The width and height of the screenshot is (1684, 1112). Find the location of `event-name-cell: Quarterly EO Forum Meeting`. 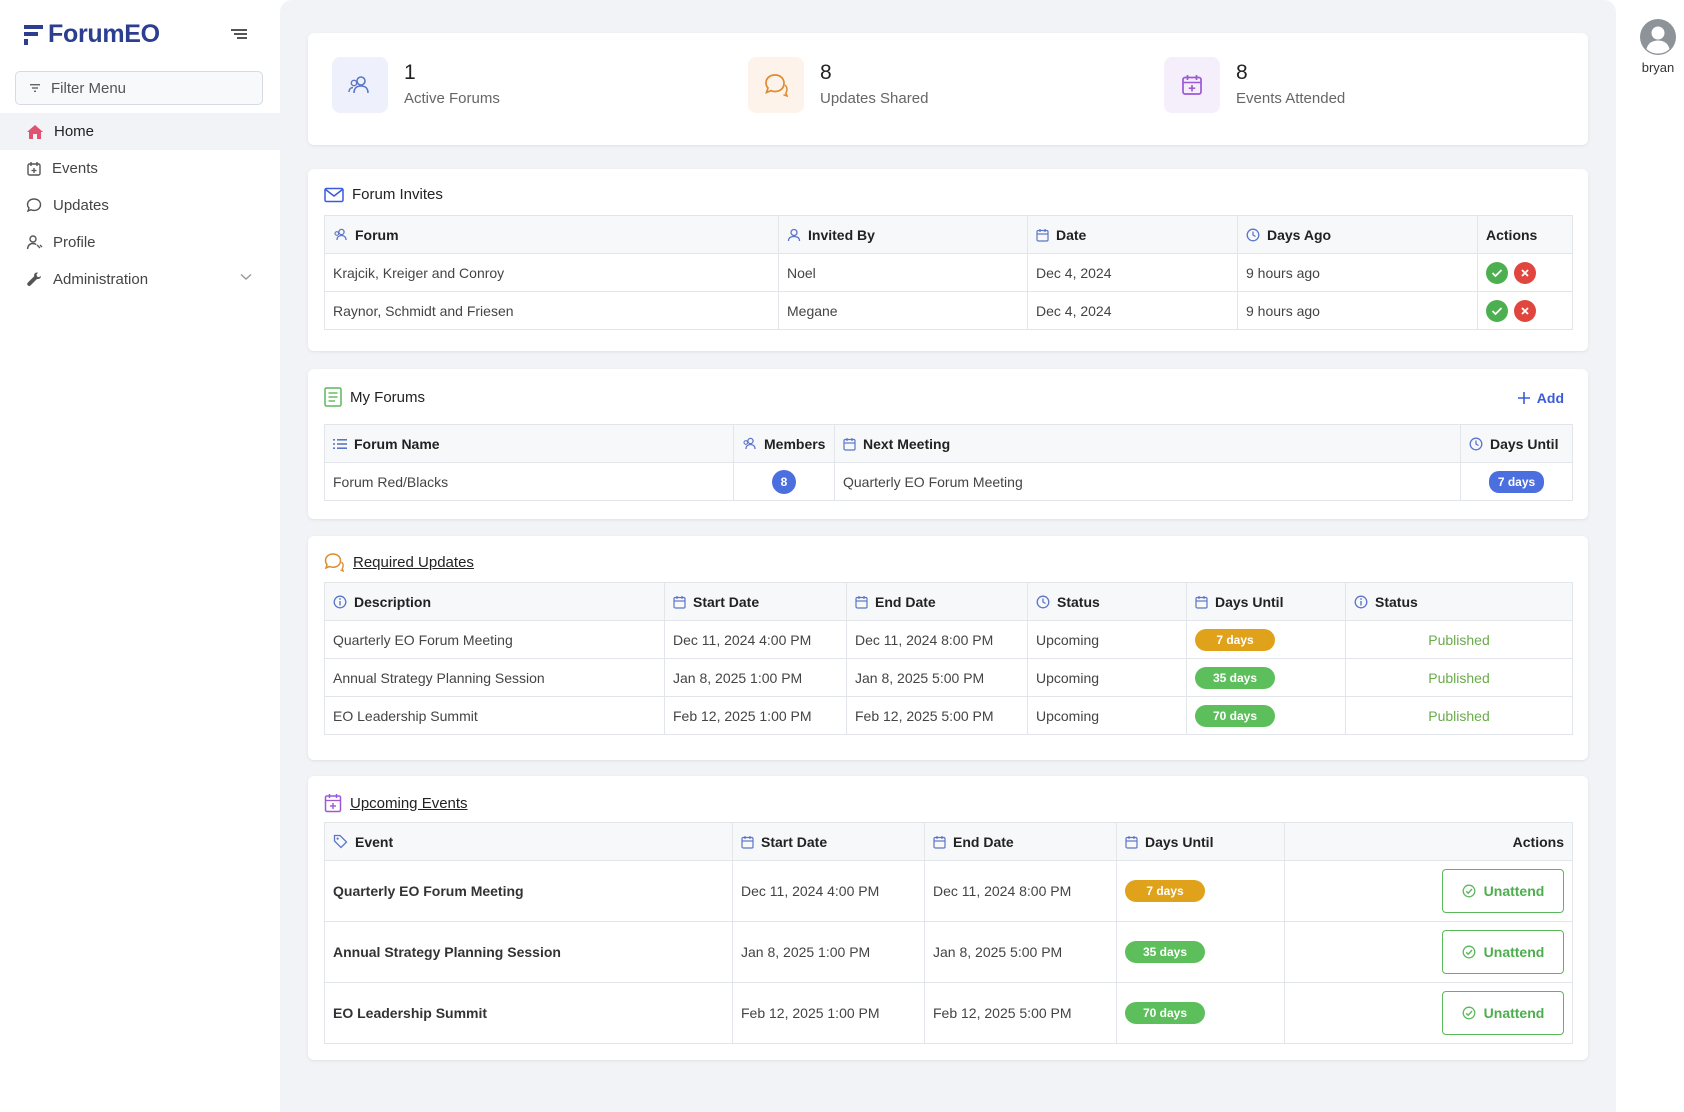

event-name-cell: Quarterly EO Forum Meeting is located at coordinates (528, 891).